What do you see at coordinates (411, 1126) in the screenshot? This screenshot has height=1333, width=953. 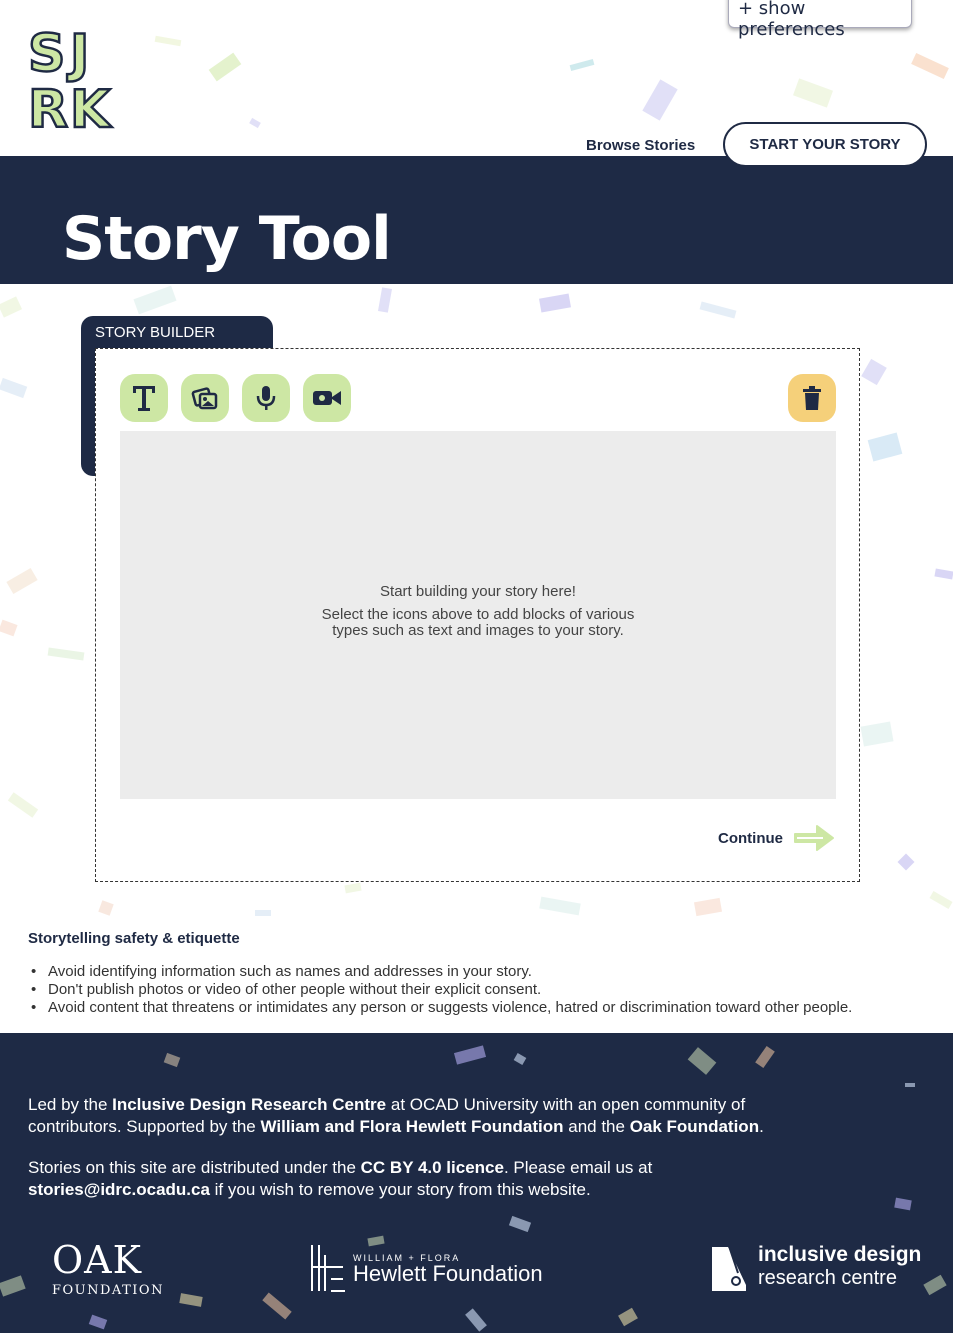 I see `hewlett-link: William and Flora Hewlett Foundation` at bounding box center [411, 1126].